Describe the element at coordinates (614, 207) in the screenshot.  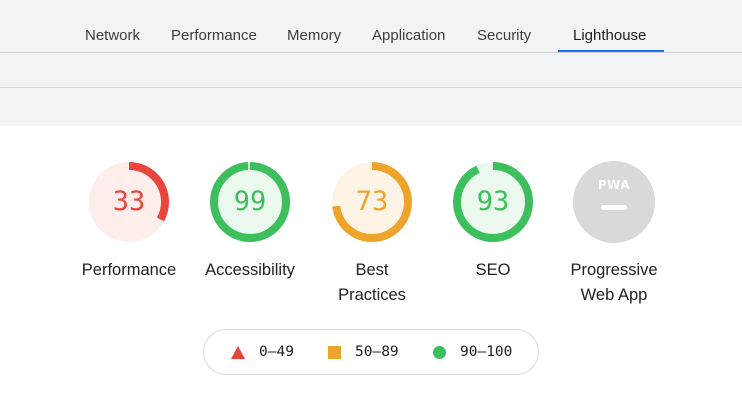
I see `not-applicable-dash-icon` at that location.